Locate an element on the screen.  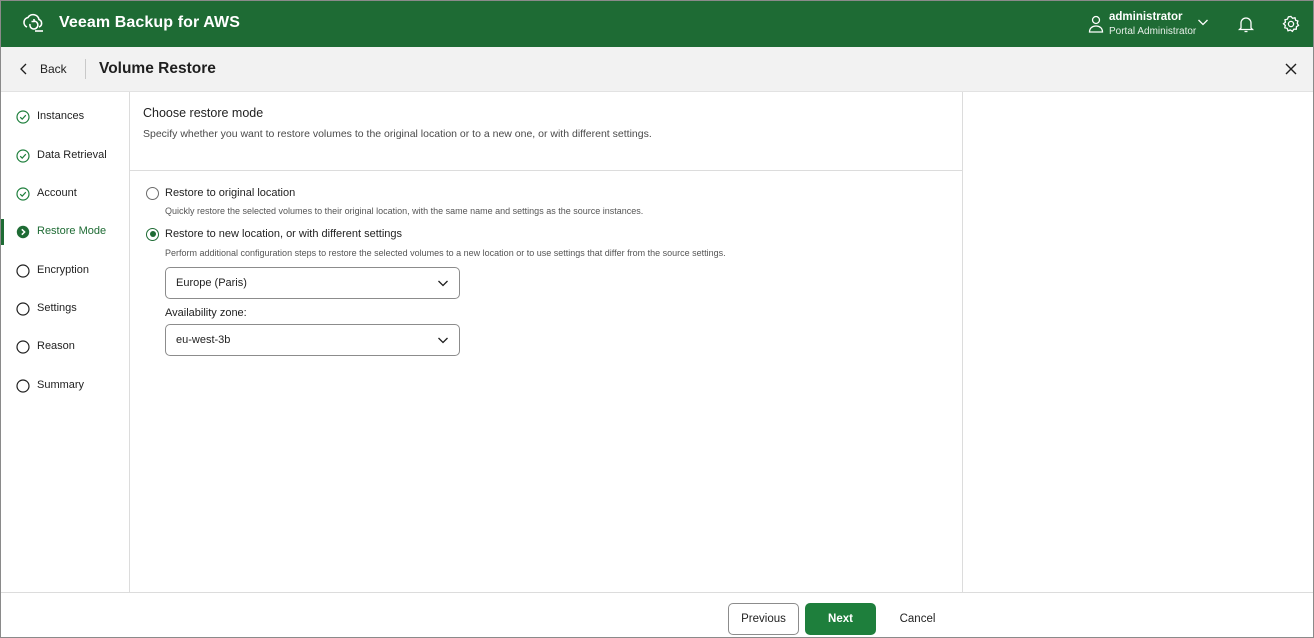
arrow-right-circle-icon is located at coordinates (23, 232).